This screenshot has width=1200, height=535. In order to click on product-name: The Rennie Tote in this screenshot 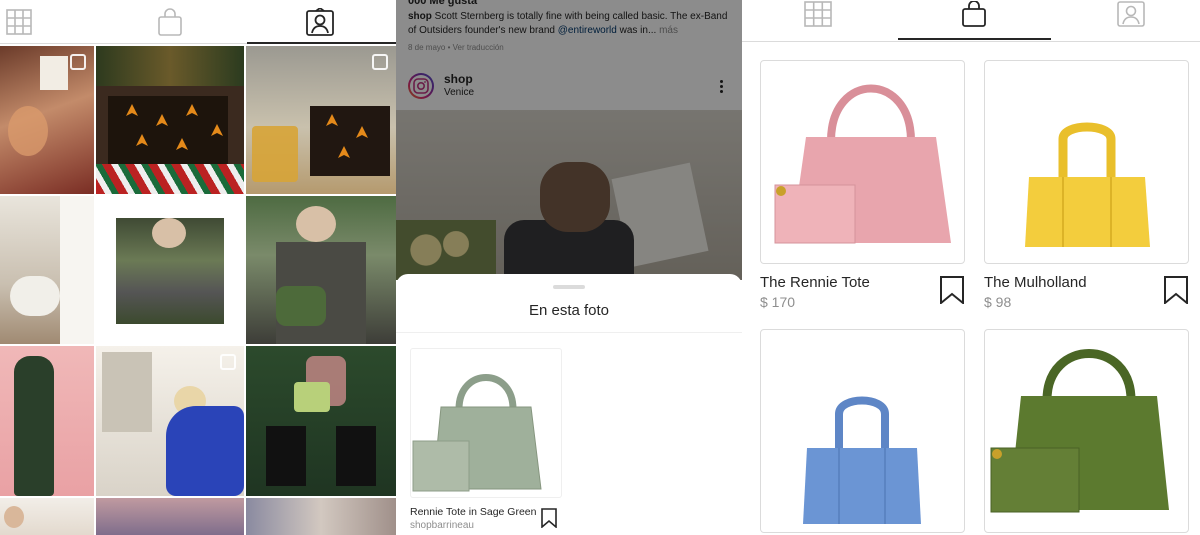, I will do `click(815, 282)`.